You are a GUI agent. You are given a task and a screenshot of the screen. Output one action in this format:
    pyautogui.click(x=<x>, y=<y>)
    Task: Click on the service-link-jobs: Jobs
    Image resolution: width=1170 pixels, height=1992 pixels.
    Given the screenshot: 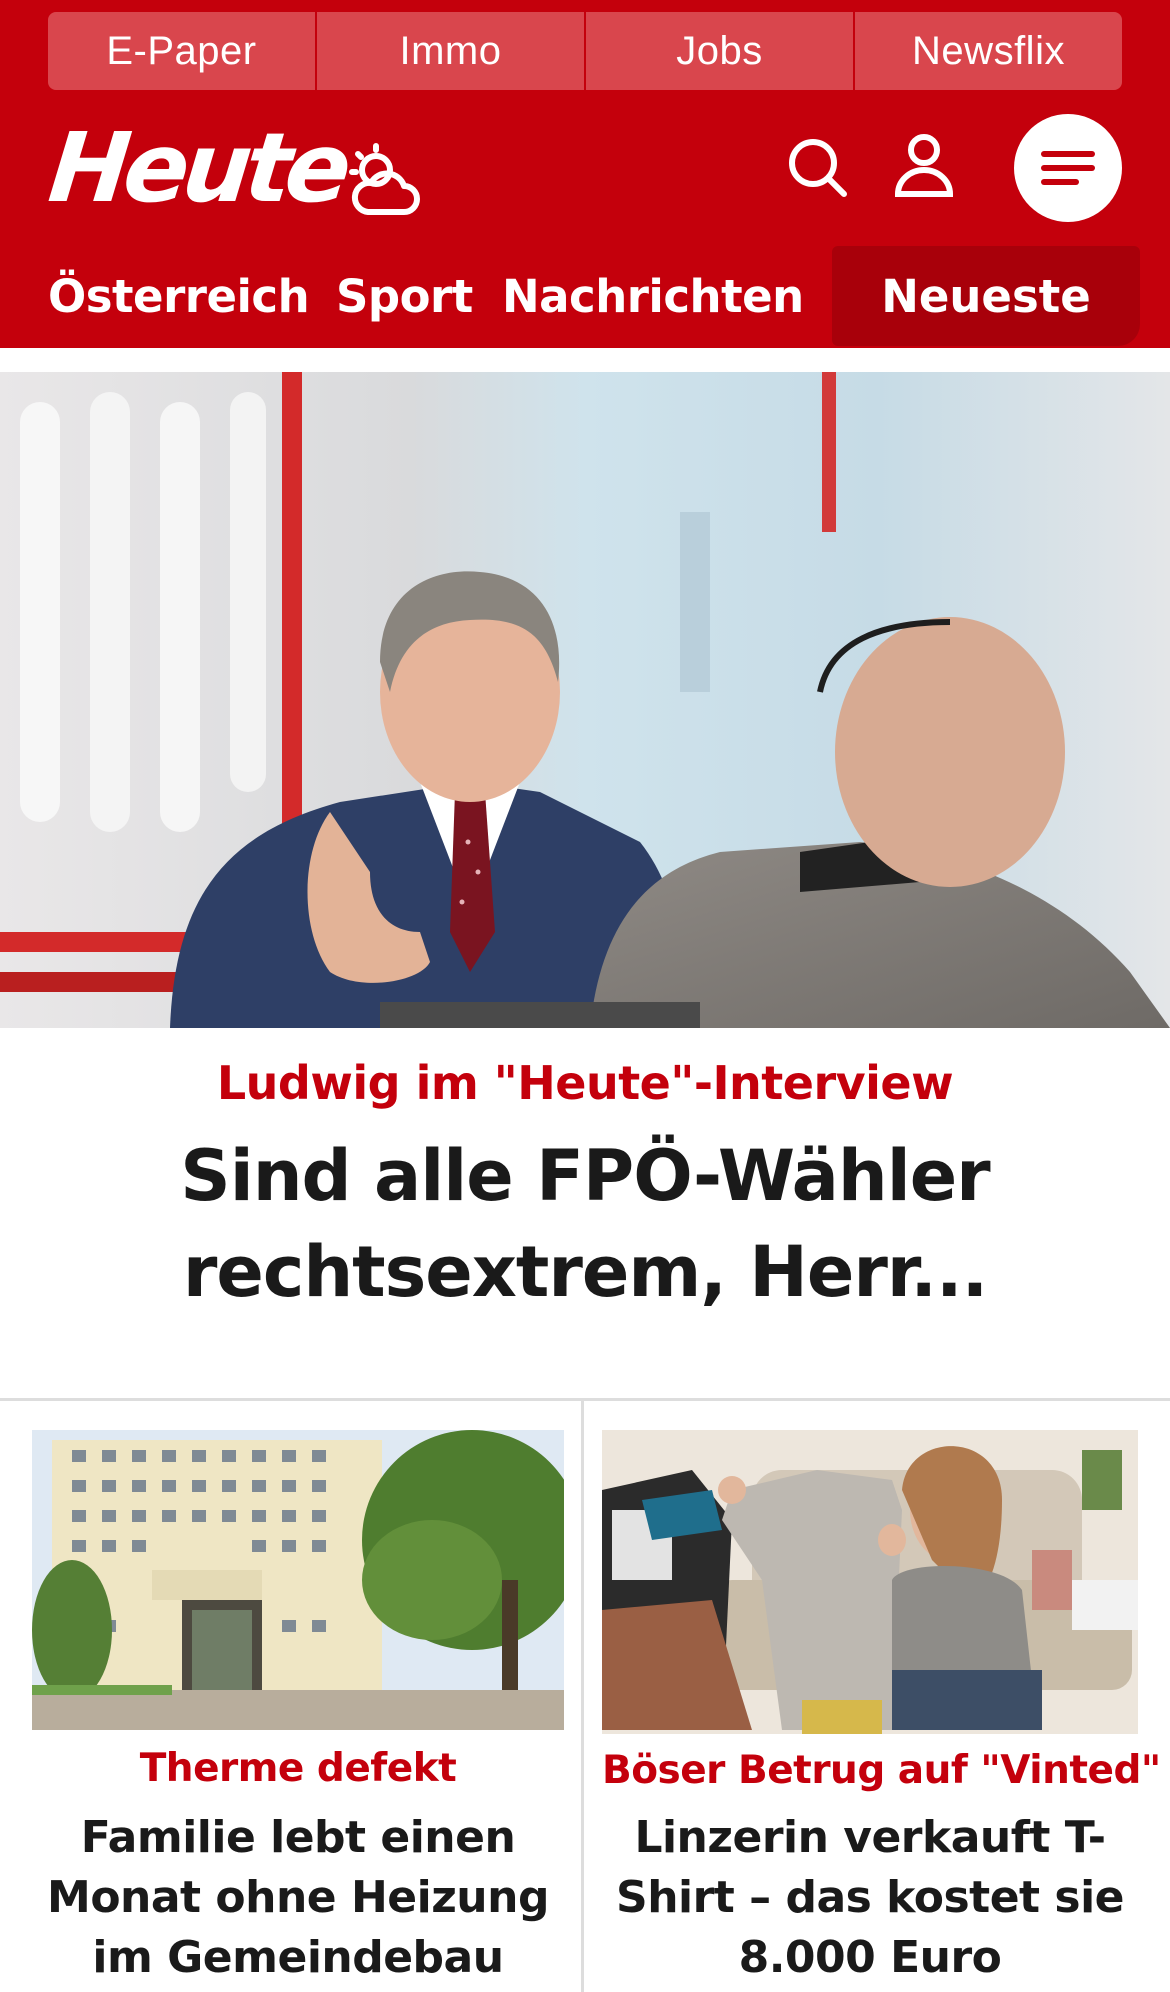 What is the action you would take?
    pyautogui.click(x=720, y=51)
    